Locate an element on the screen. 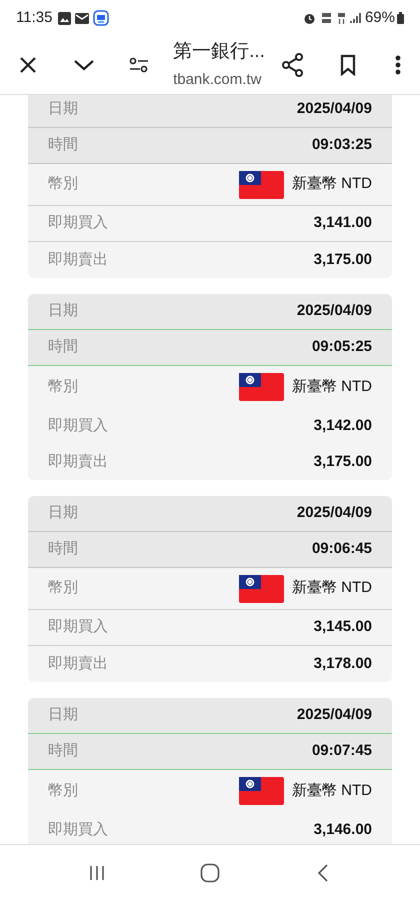 The image size is (420, 900). field-value: 09:06:45 is located at coordinates (342, 549).